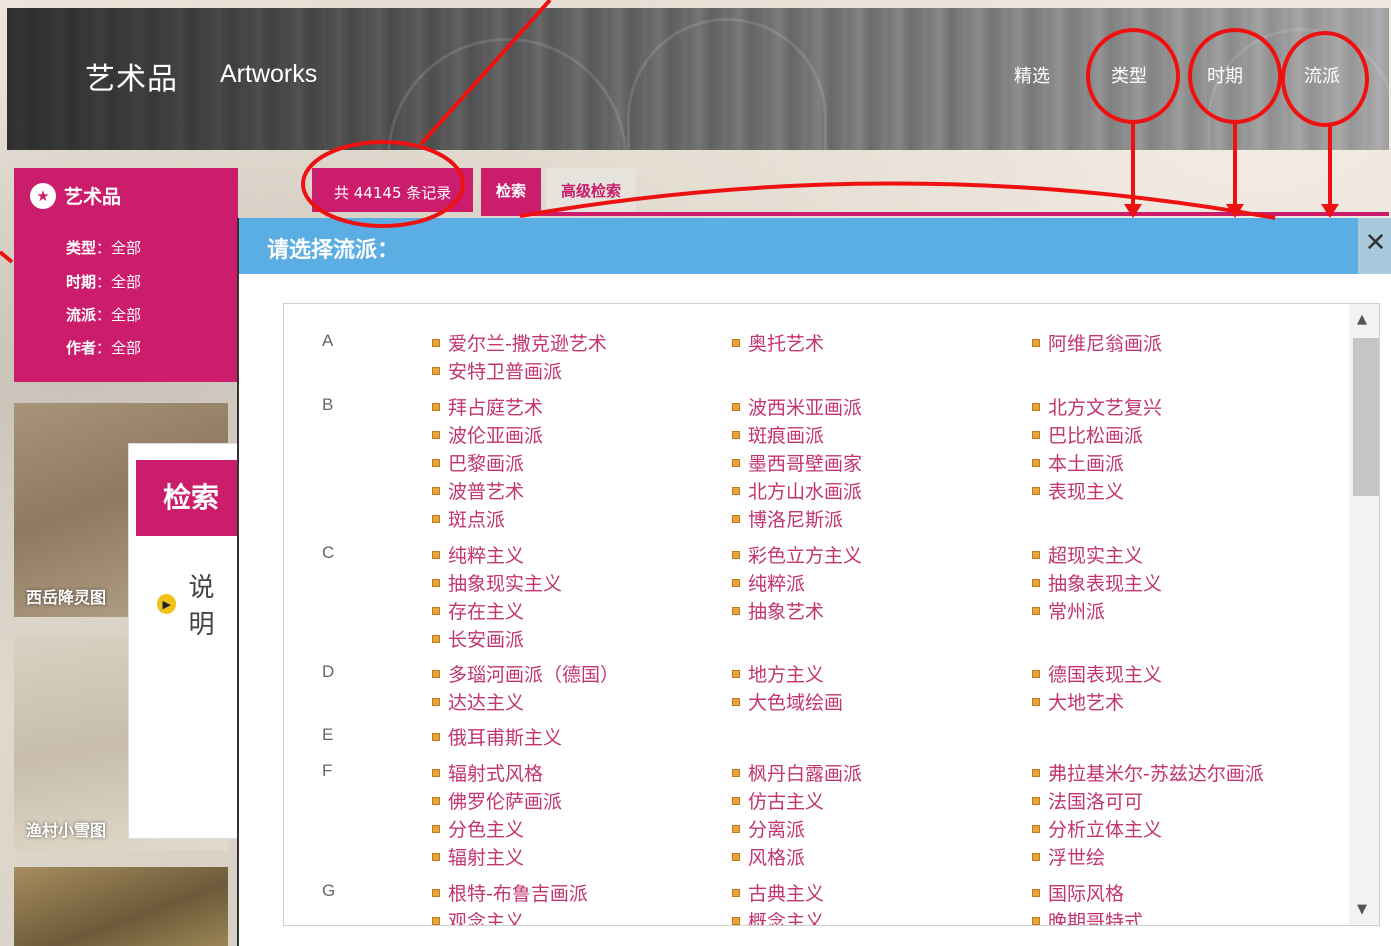 The width and height of the screenshot is (1391, 946). What do you see at coordinates (327, 770) in the screenshot?
I see `group-letter: F` at bounding box center [327, 770].